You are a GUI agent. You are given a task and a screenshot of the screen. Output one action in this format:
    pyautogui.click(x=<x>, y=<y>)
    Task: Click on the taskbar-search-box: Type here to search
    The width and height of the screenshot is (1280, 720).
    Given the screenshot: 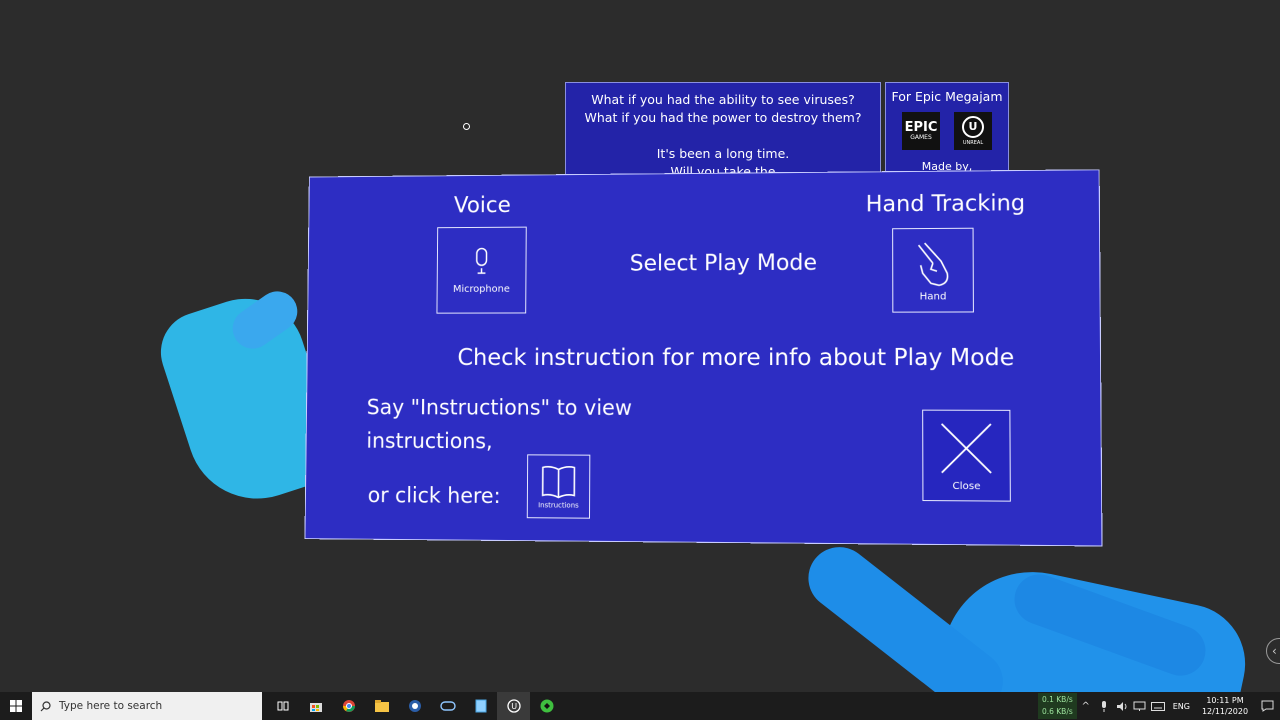 What is the action you would take?
    pyautogui.click(x=147, y=706)
    